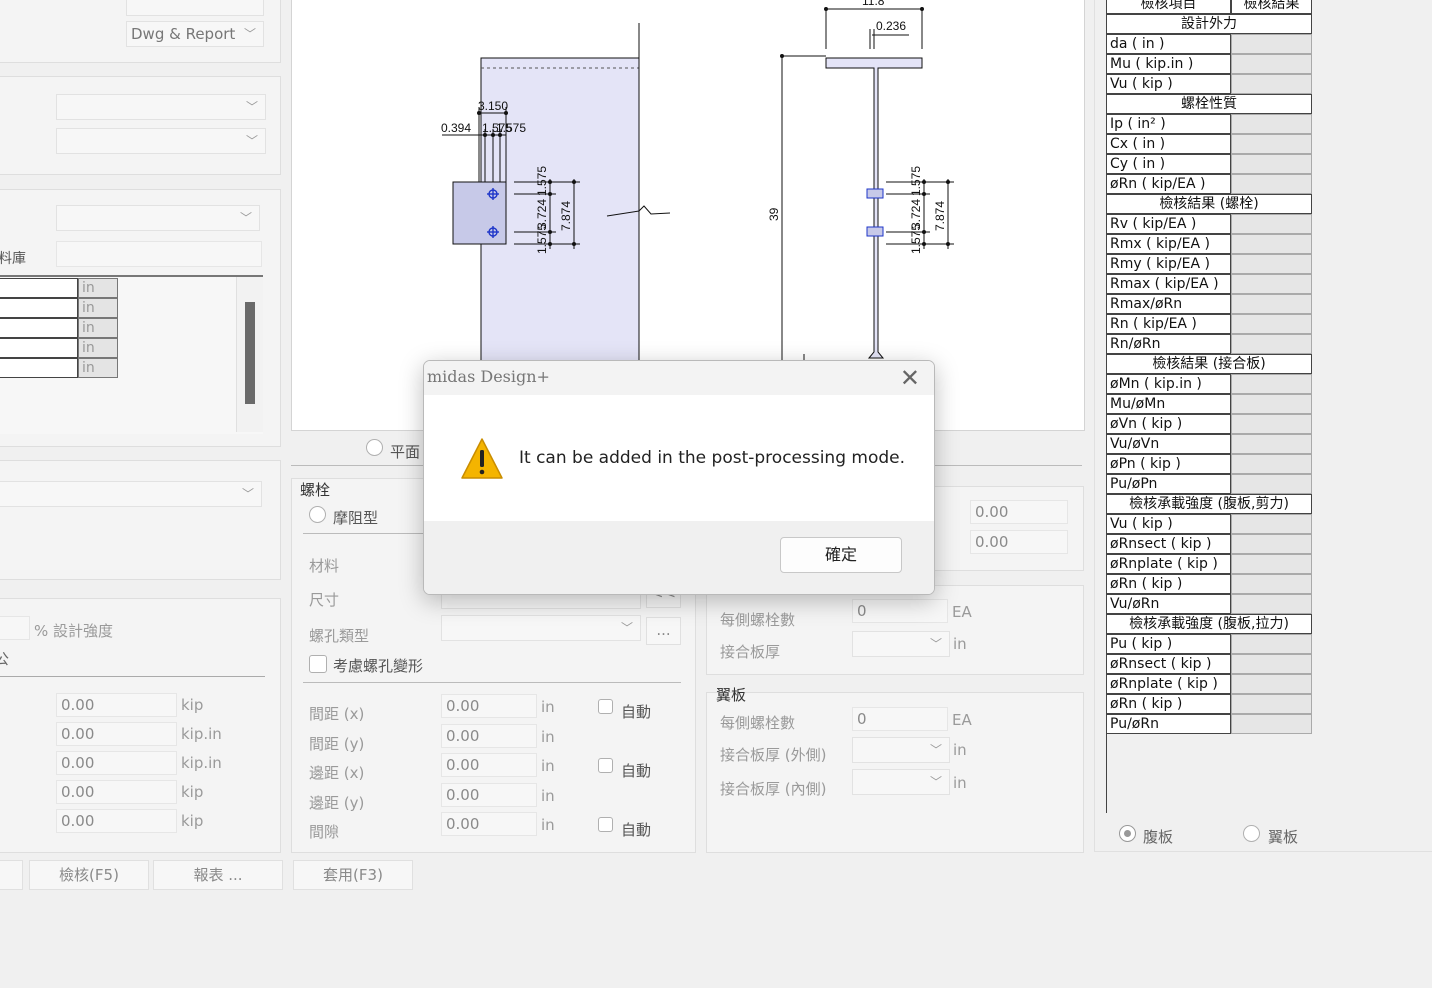 Image resolution: width=1432 pixels, height=988 pixels. I want to click on result-row: øRn ( kip ), so click(1209, 704).